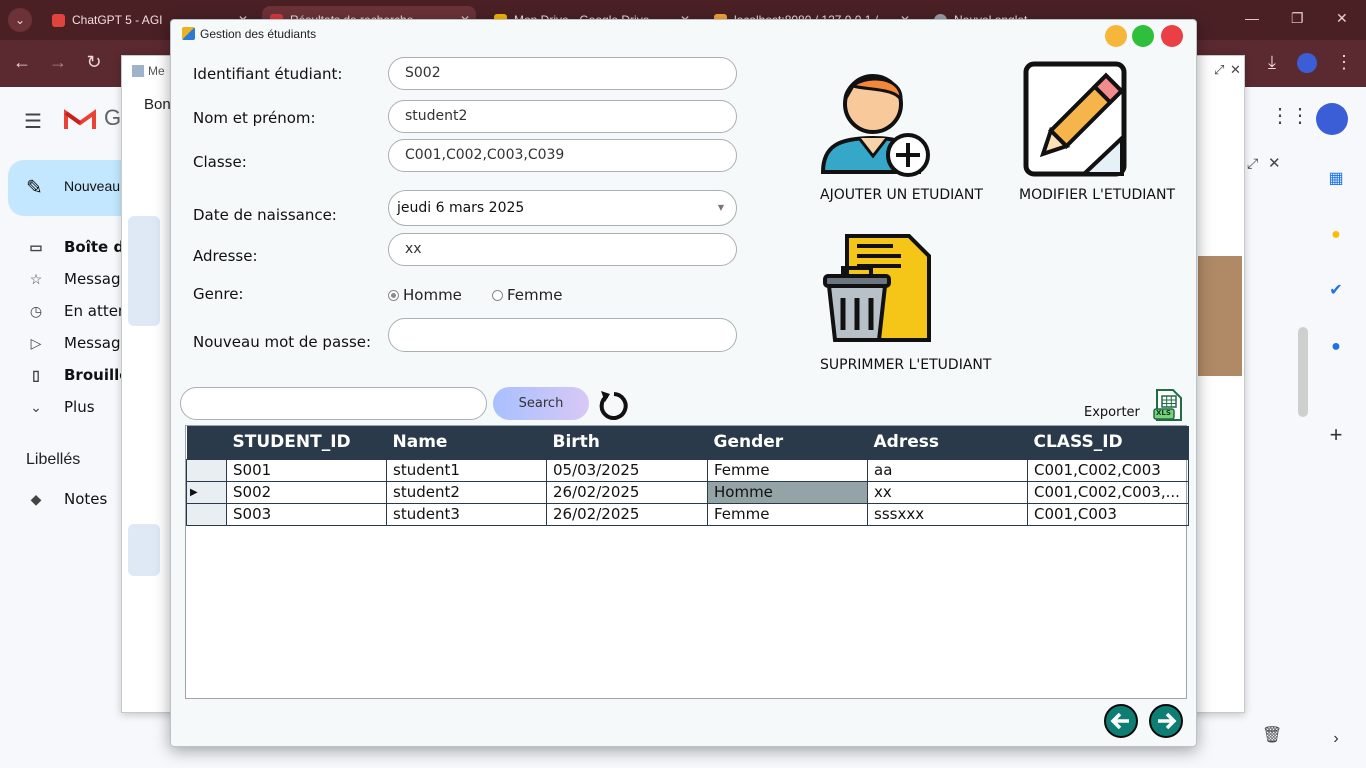 The width and height of the screenshot is (1366, 768). I want to click on class-field: C001,C002,C003,C039, so click(562, 155).